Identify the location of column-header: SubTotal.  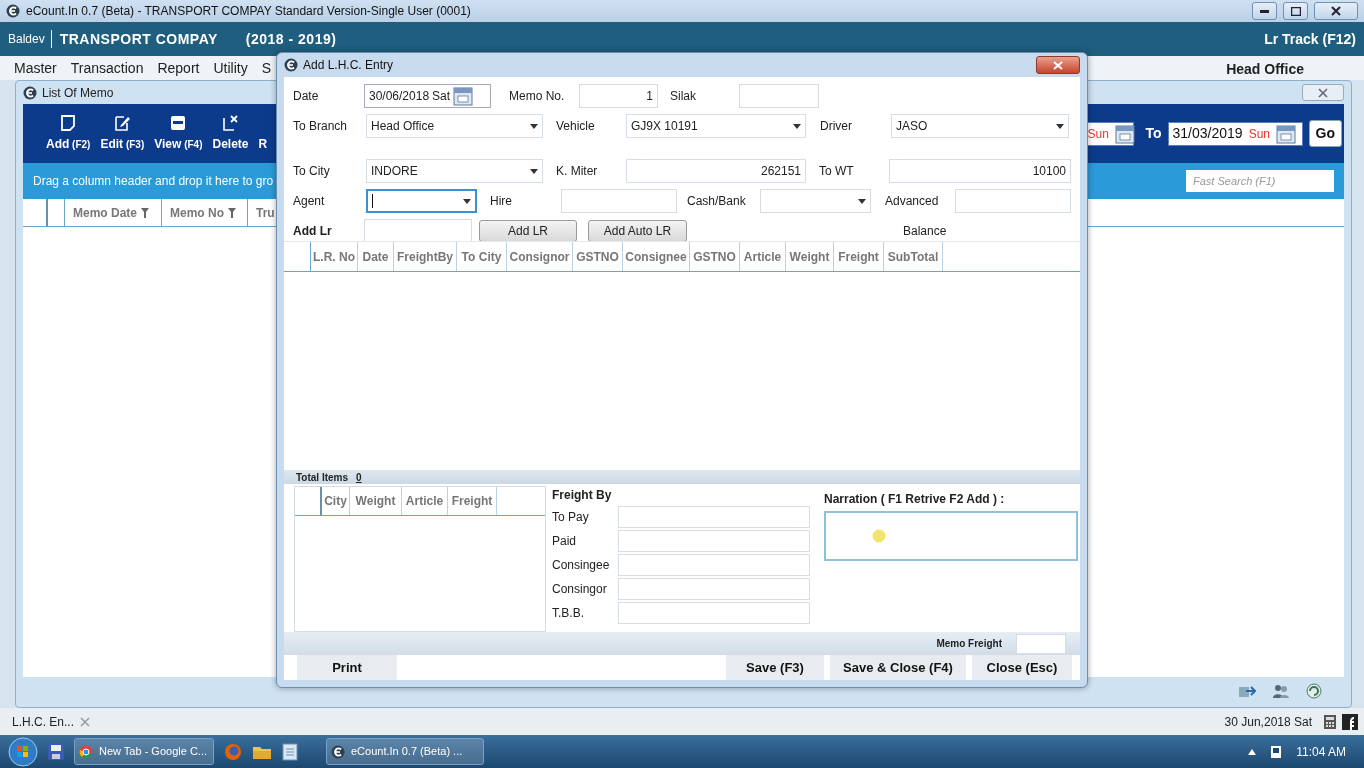
(913, 256).